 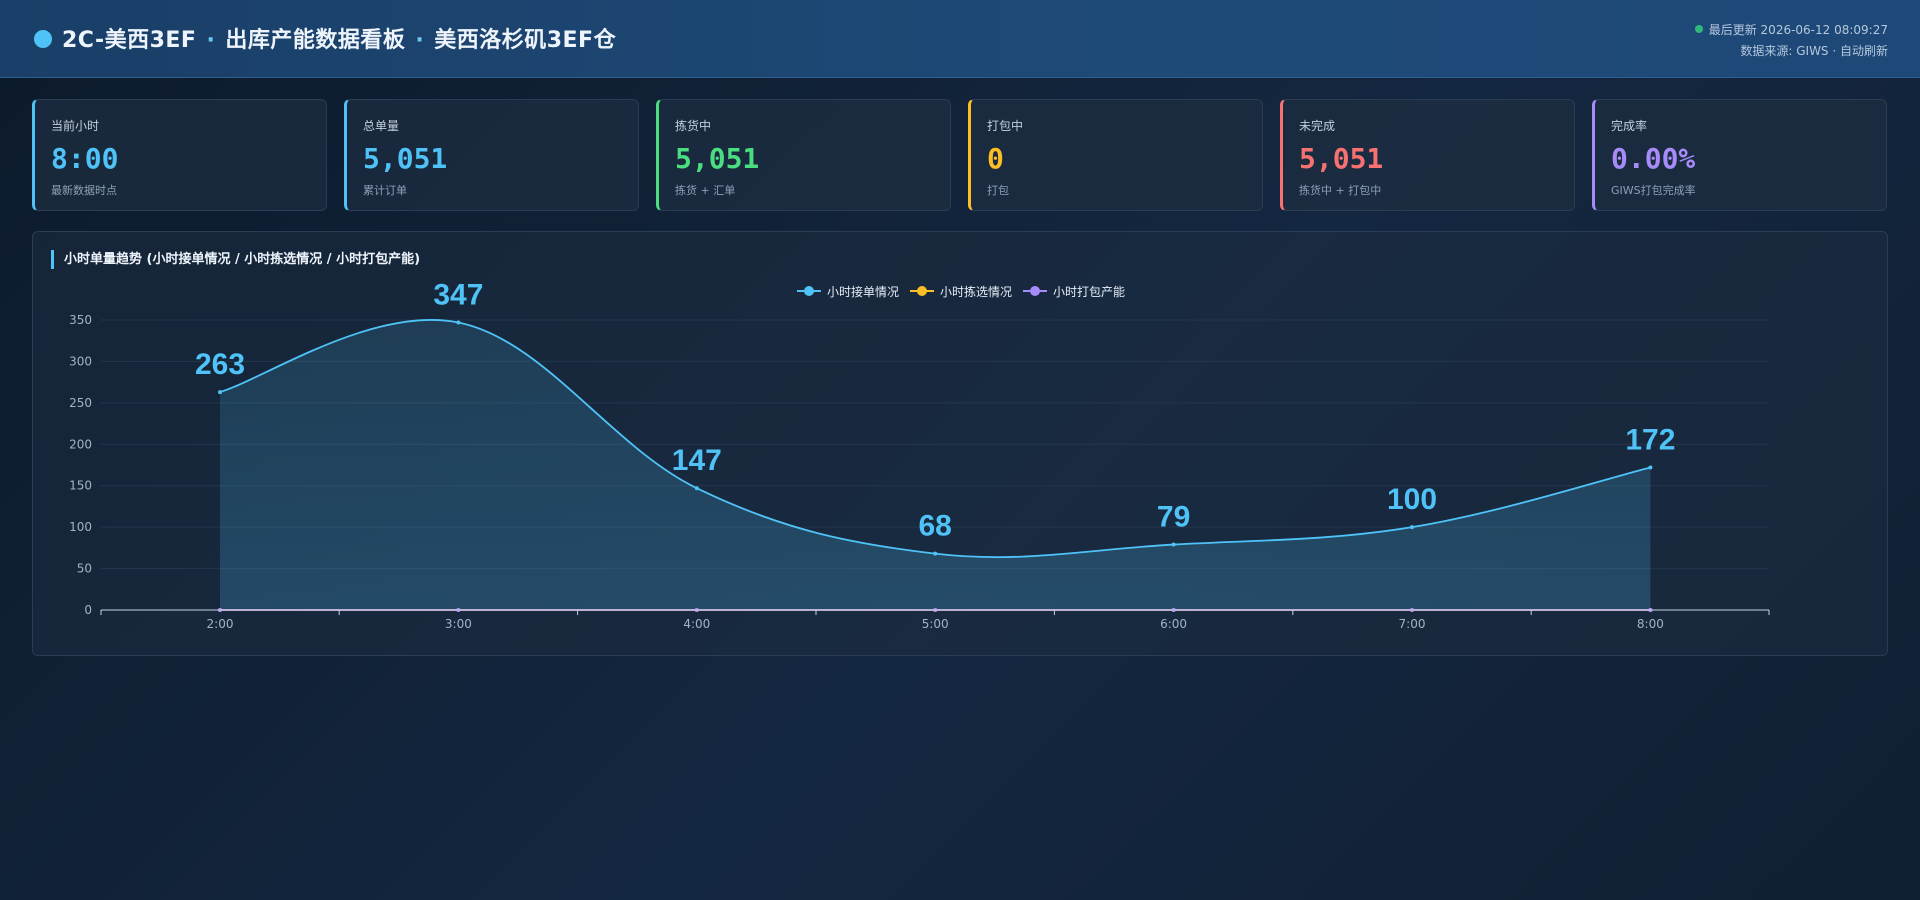 What do you see at coordinates (88, 610) in the screenshot?
I see `y-tick-label: 0` at bounding box center [88, 610].